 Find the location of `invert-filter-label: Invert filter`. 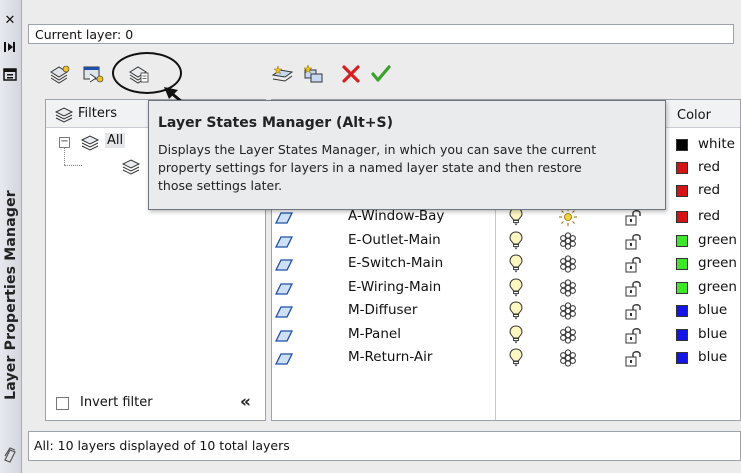

invert-filter-label: Invert filter is located at coordinates (116, 402).